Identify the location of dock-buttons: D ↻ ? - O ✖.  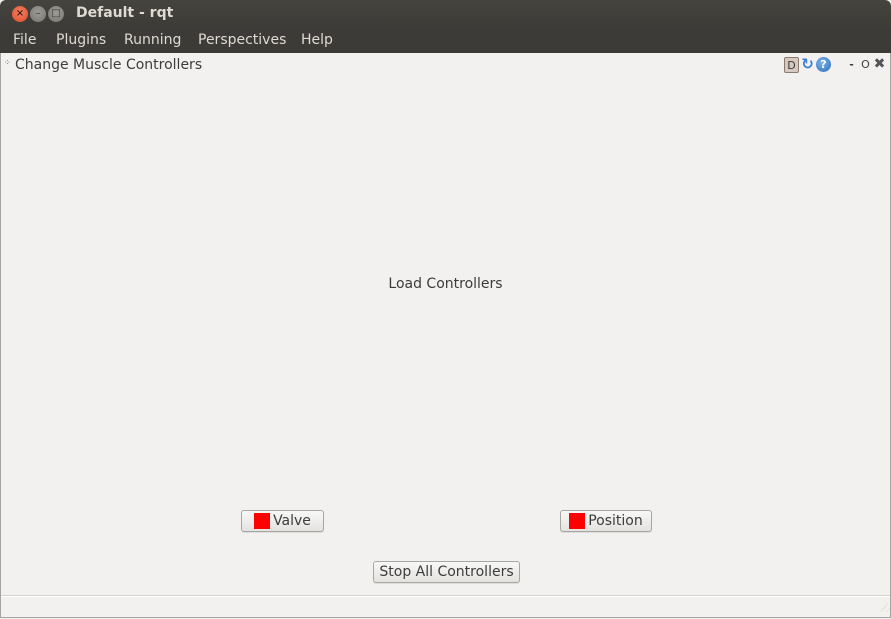
(835, 66).